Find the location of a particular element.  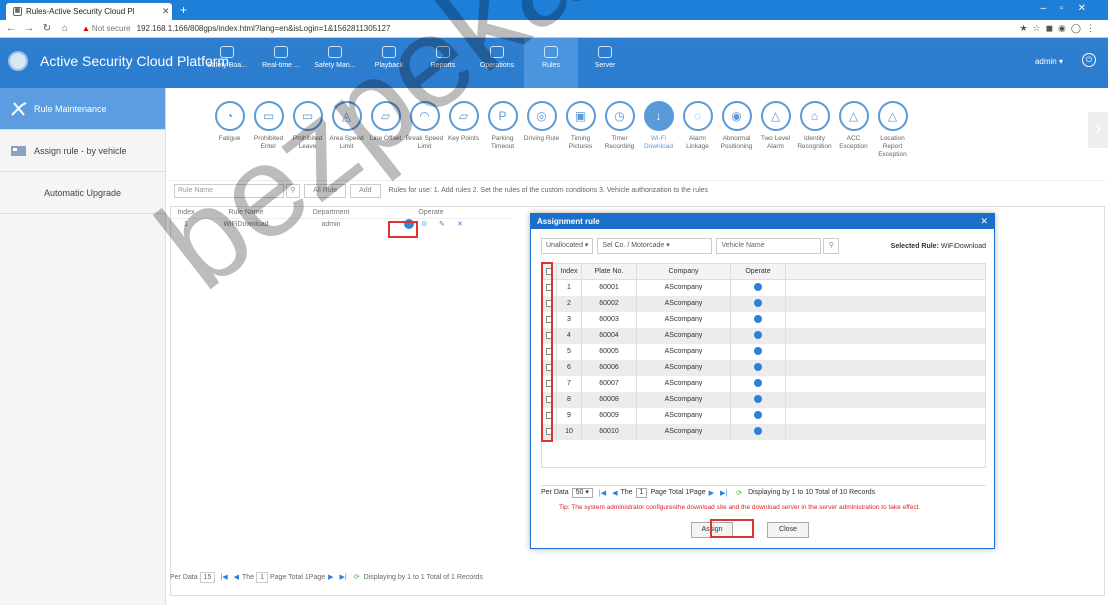

table-row: 2 60002 AScompany is located at coordinates (763, 304).